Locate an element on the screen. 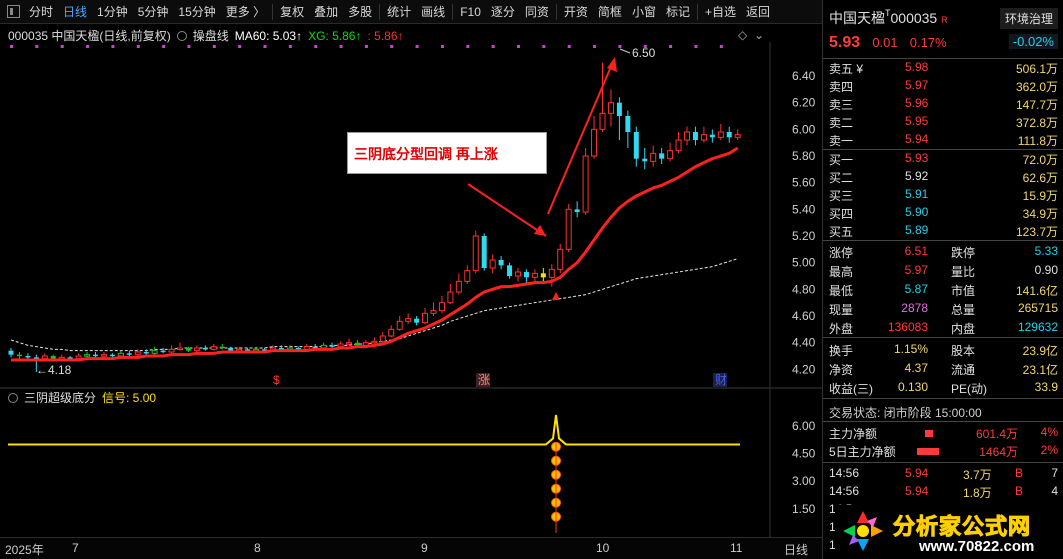  toolbar-item: 开资 is located at coordinates (576, 12).